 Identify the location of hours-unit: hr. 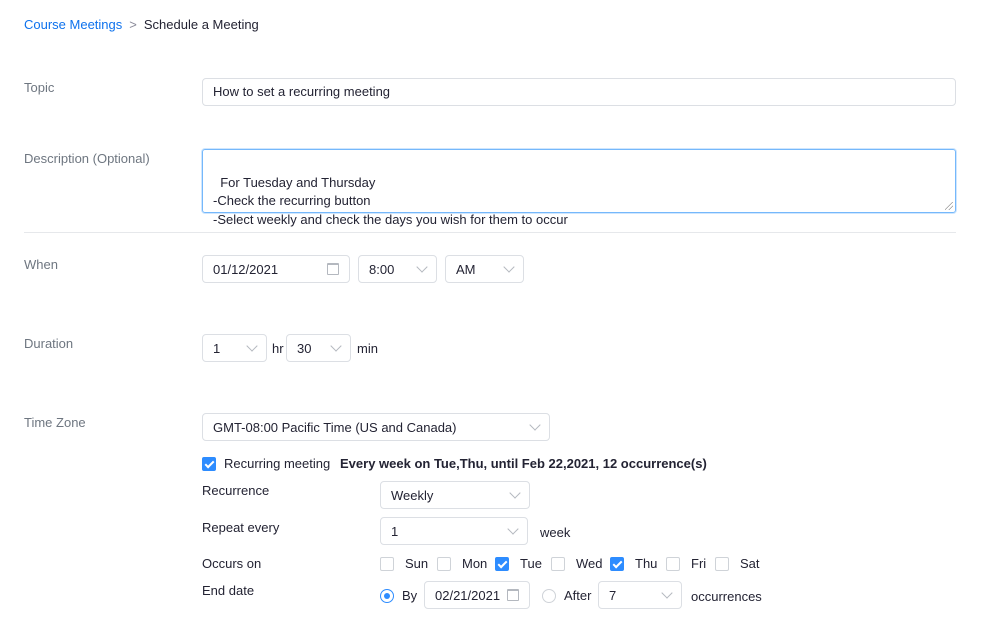
(278, 348).